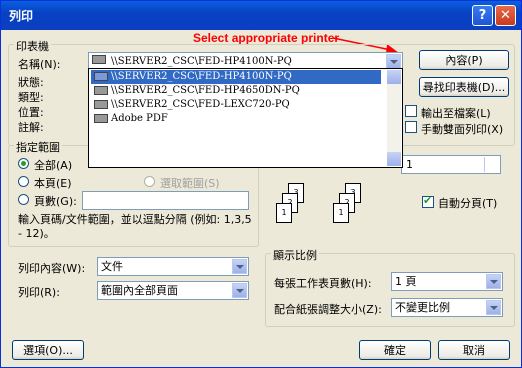  Describe the element at coordinates (139, 118) in the screenshot. I see `printer-option-label: Adobe PDF` at that location.